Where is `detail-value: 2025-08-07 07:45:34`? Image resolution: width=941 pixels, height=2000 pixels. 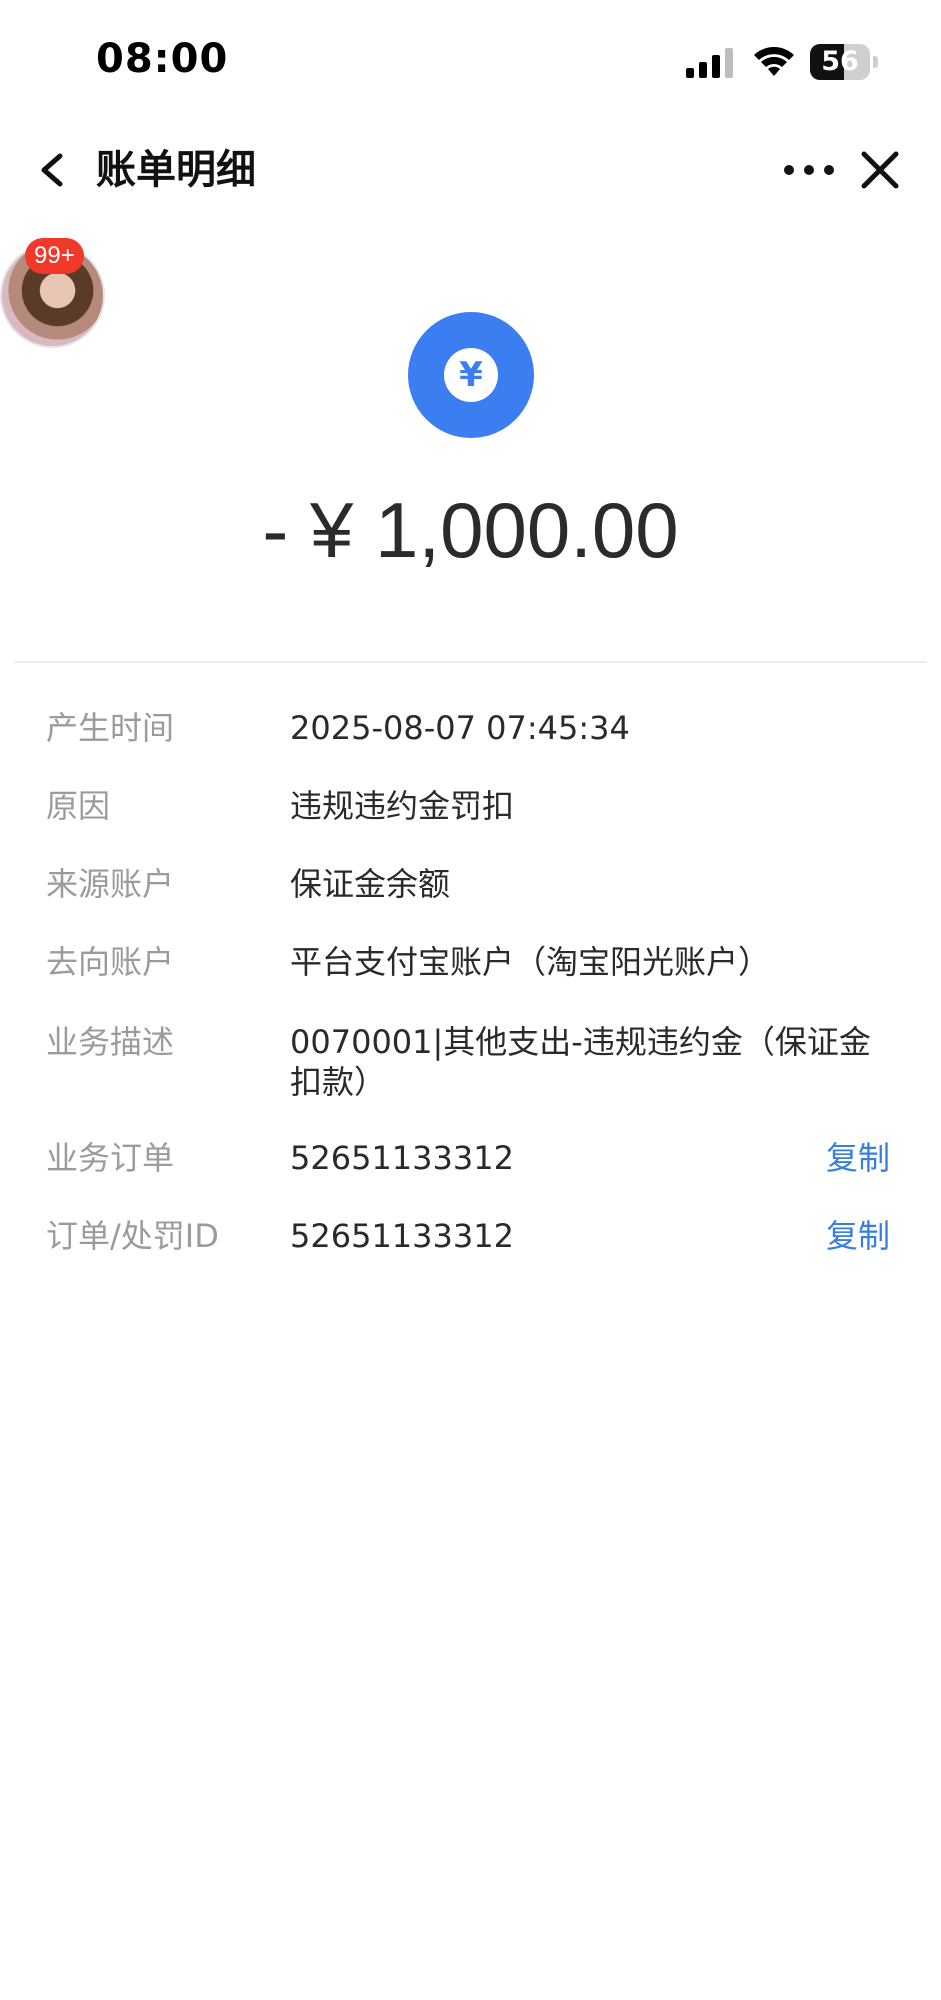
detail-value: 2025-08-07 07:45:34 is located at coordinates (460, 728).